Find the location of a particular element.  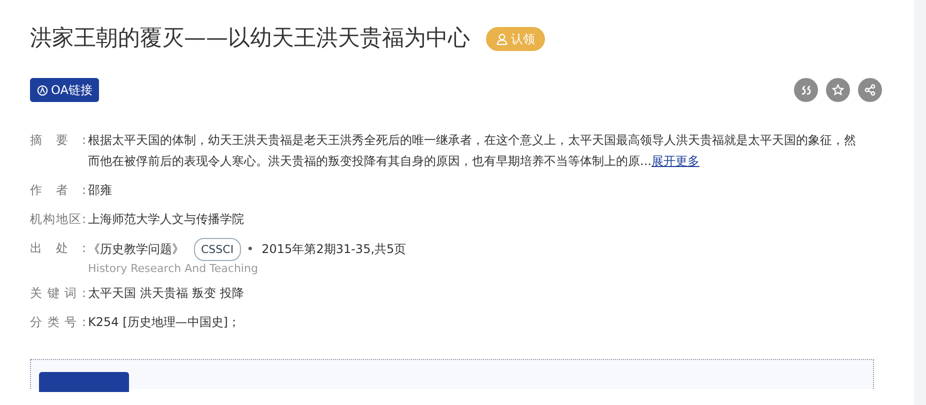

share-icon is located at coordinates (870, 90).